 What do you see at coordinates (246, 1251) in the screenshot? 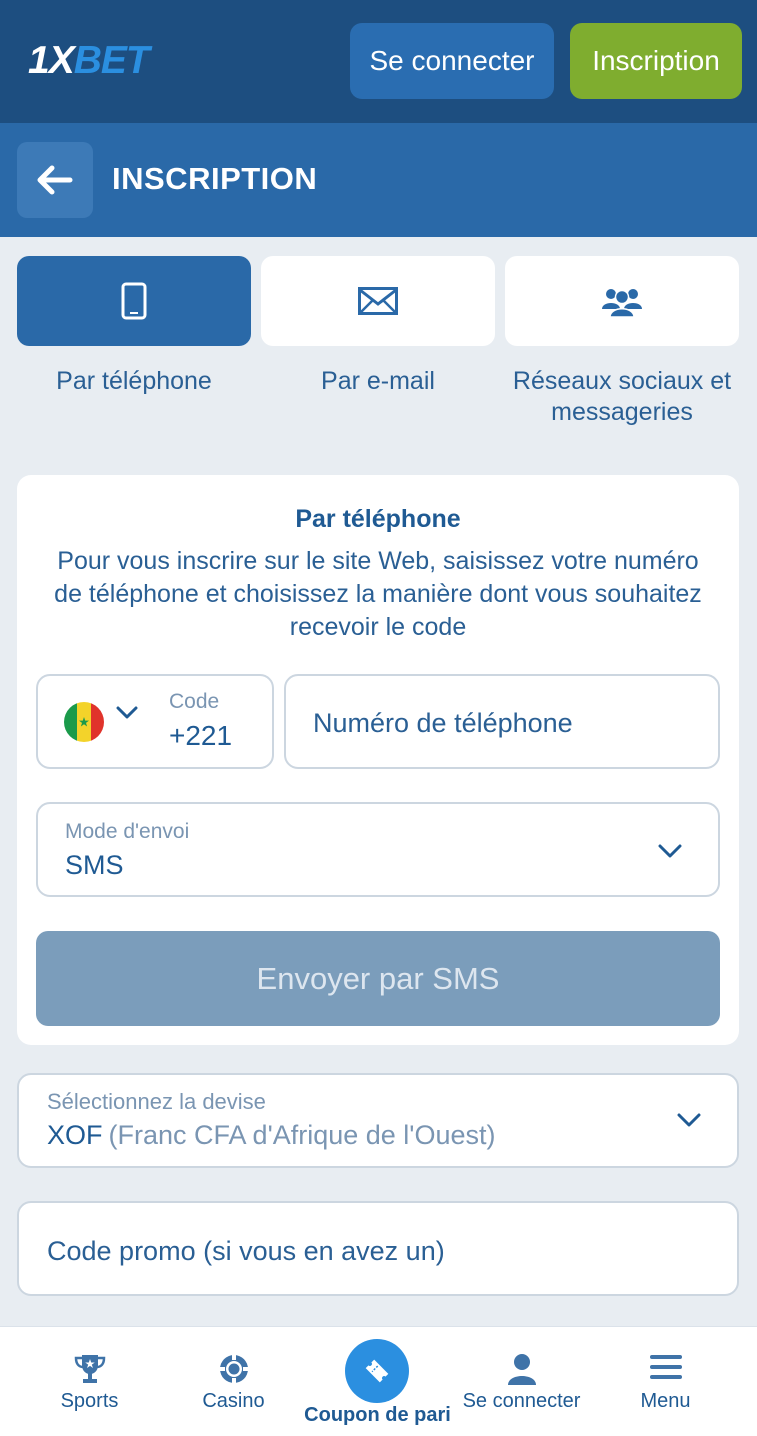
I see `promo-code-placeholder: Code promo (si vous en avez un)` at bounding box center [246, 1251].